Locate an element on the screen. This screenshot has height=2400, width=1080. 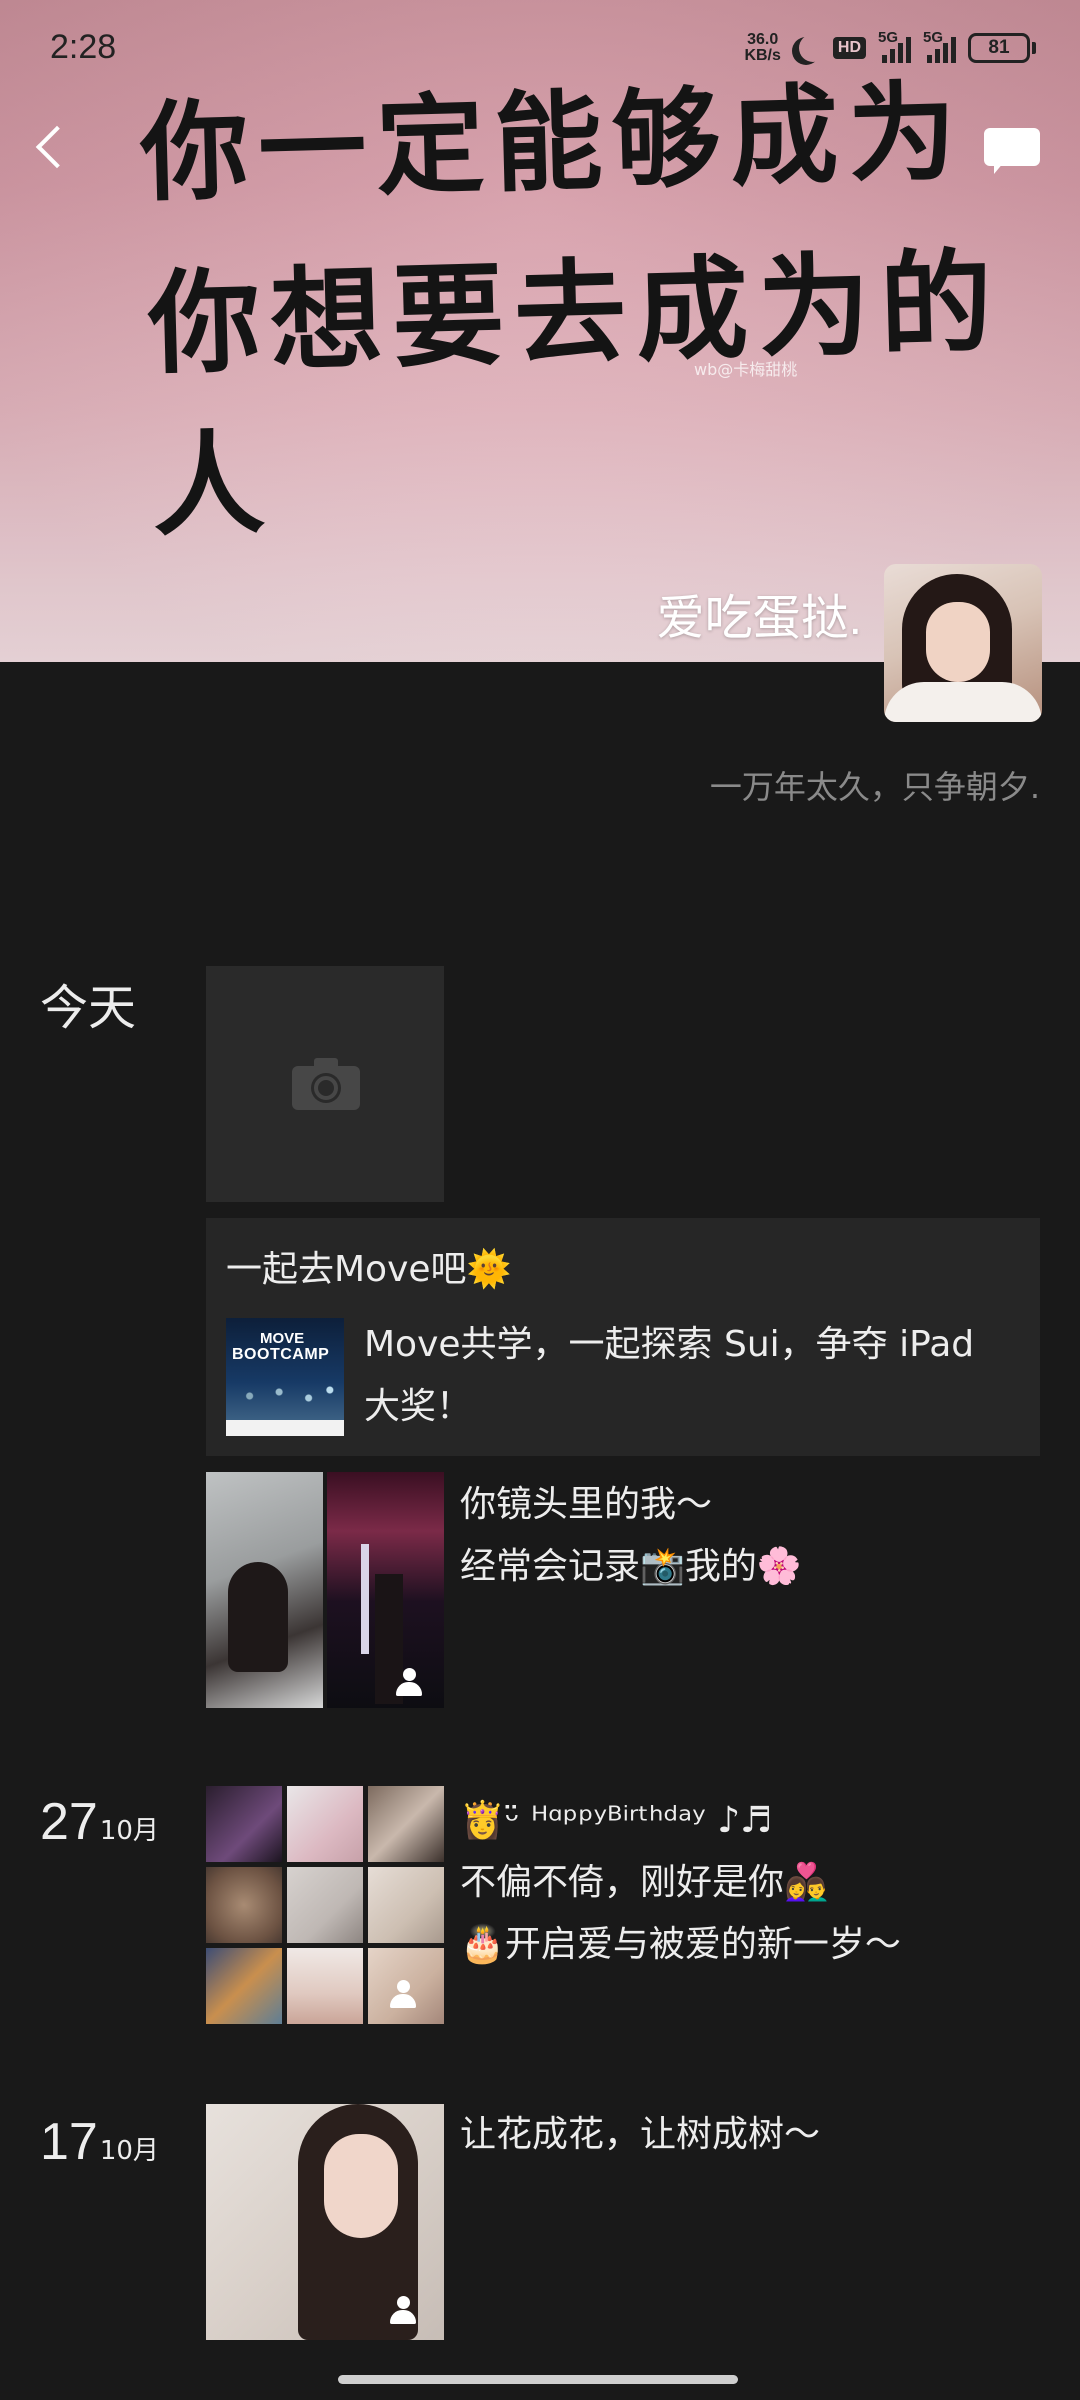
share-thumbnail: MOVE BOOTCAMP is located at coordinates (285, 1377).